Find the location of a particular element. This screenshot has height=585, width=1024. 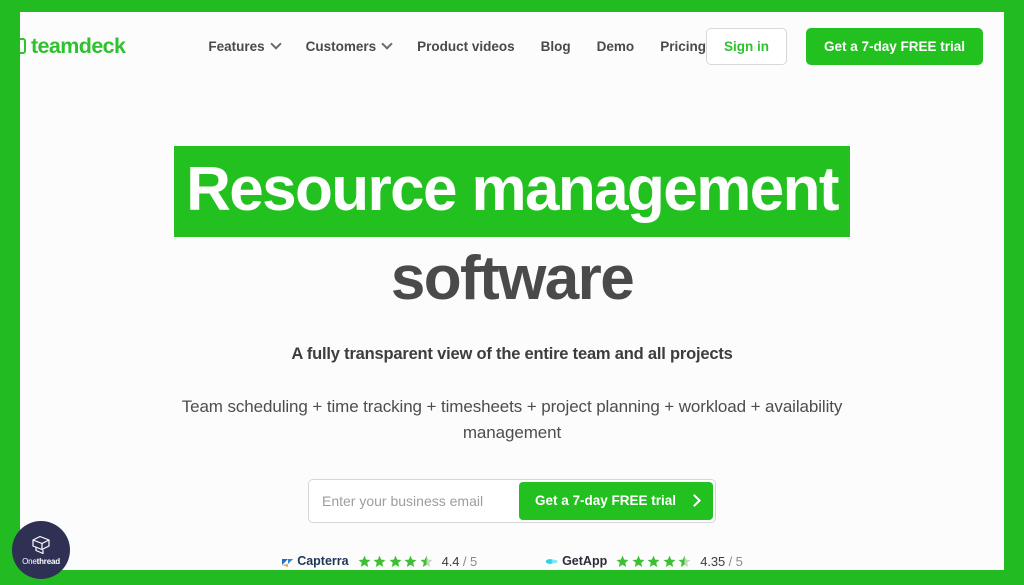

onethread-name-light: One is located at coordinates (29, 561).